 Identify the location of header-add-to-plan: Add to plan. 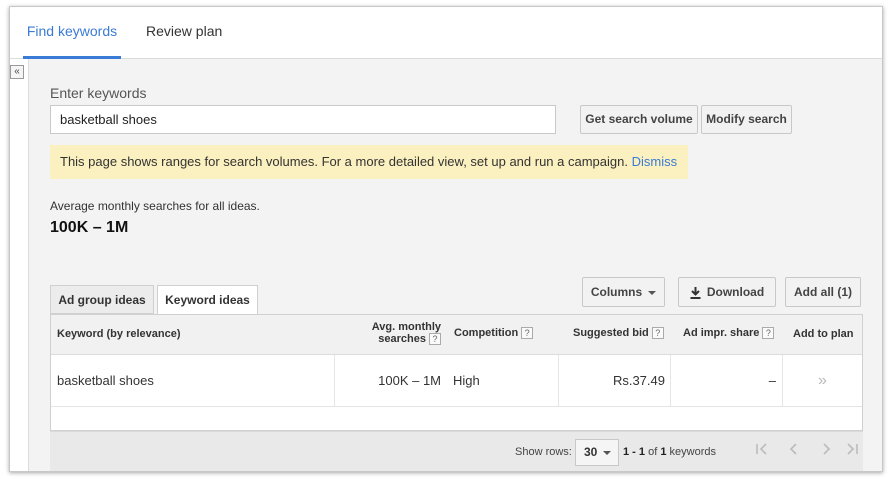
(823, 334).